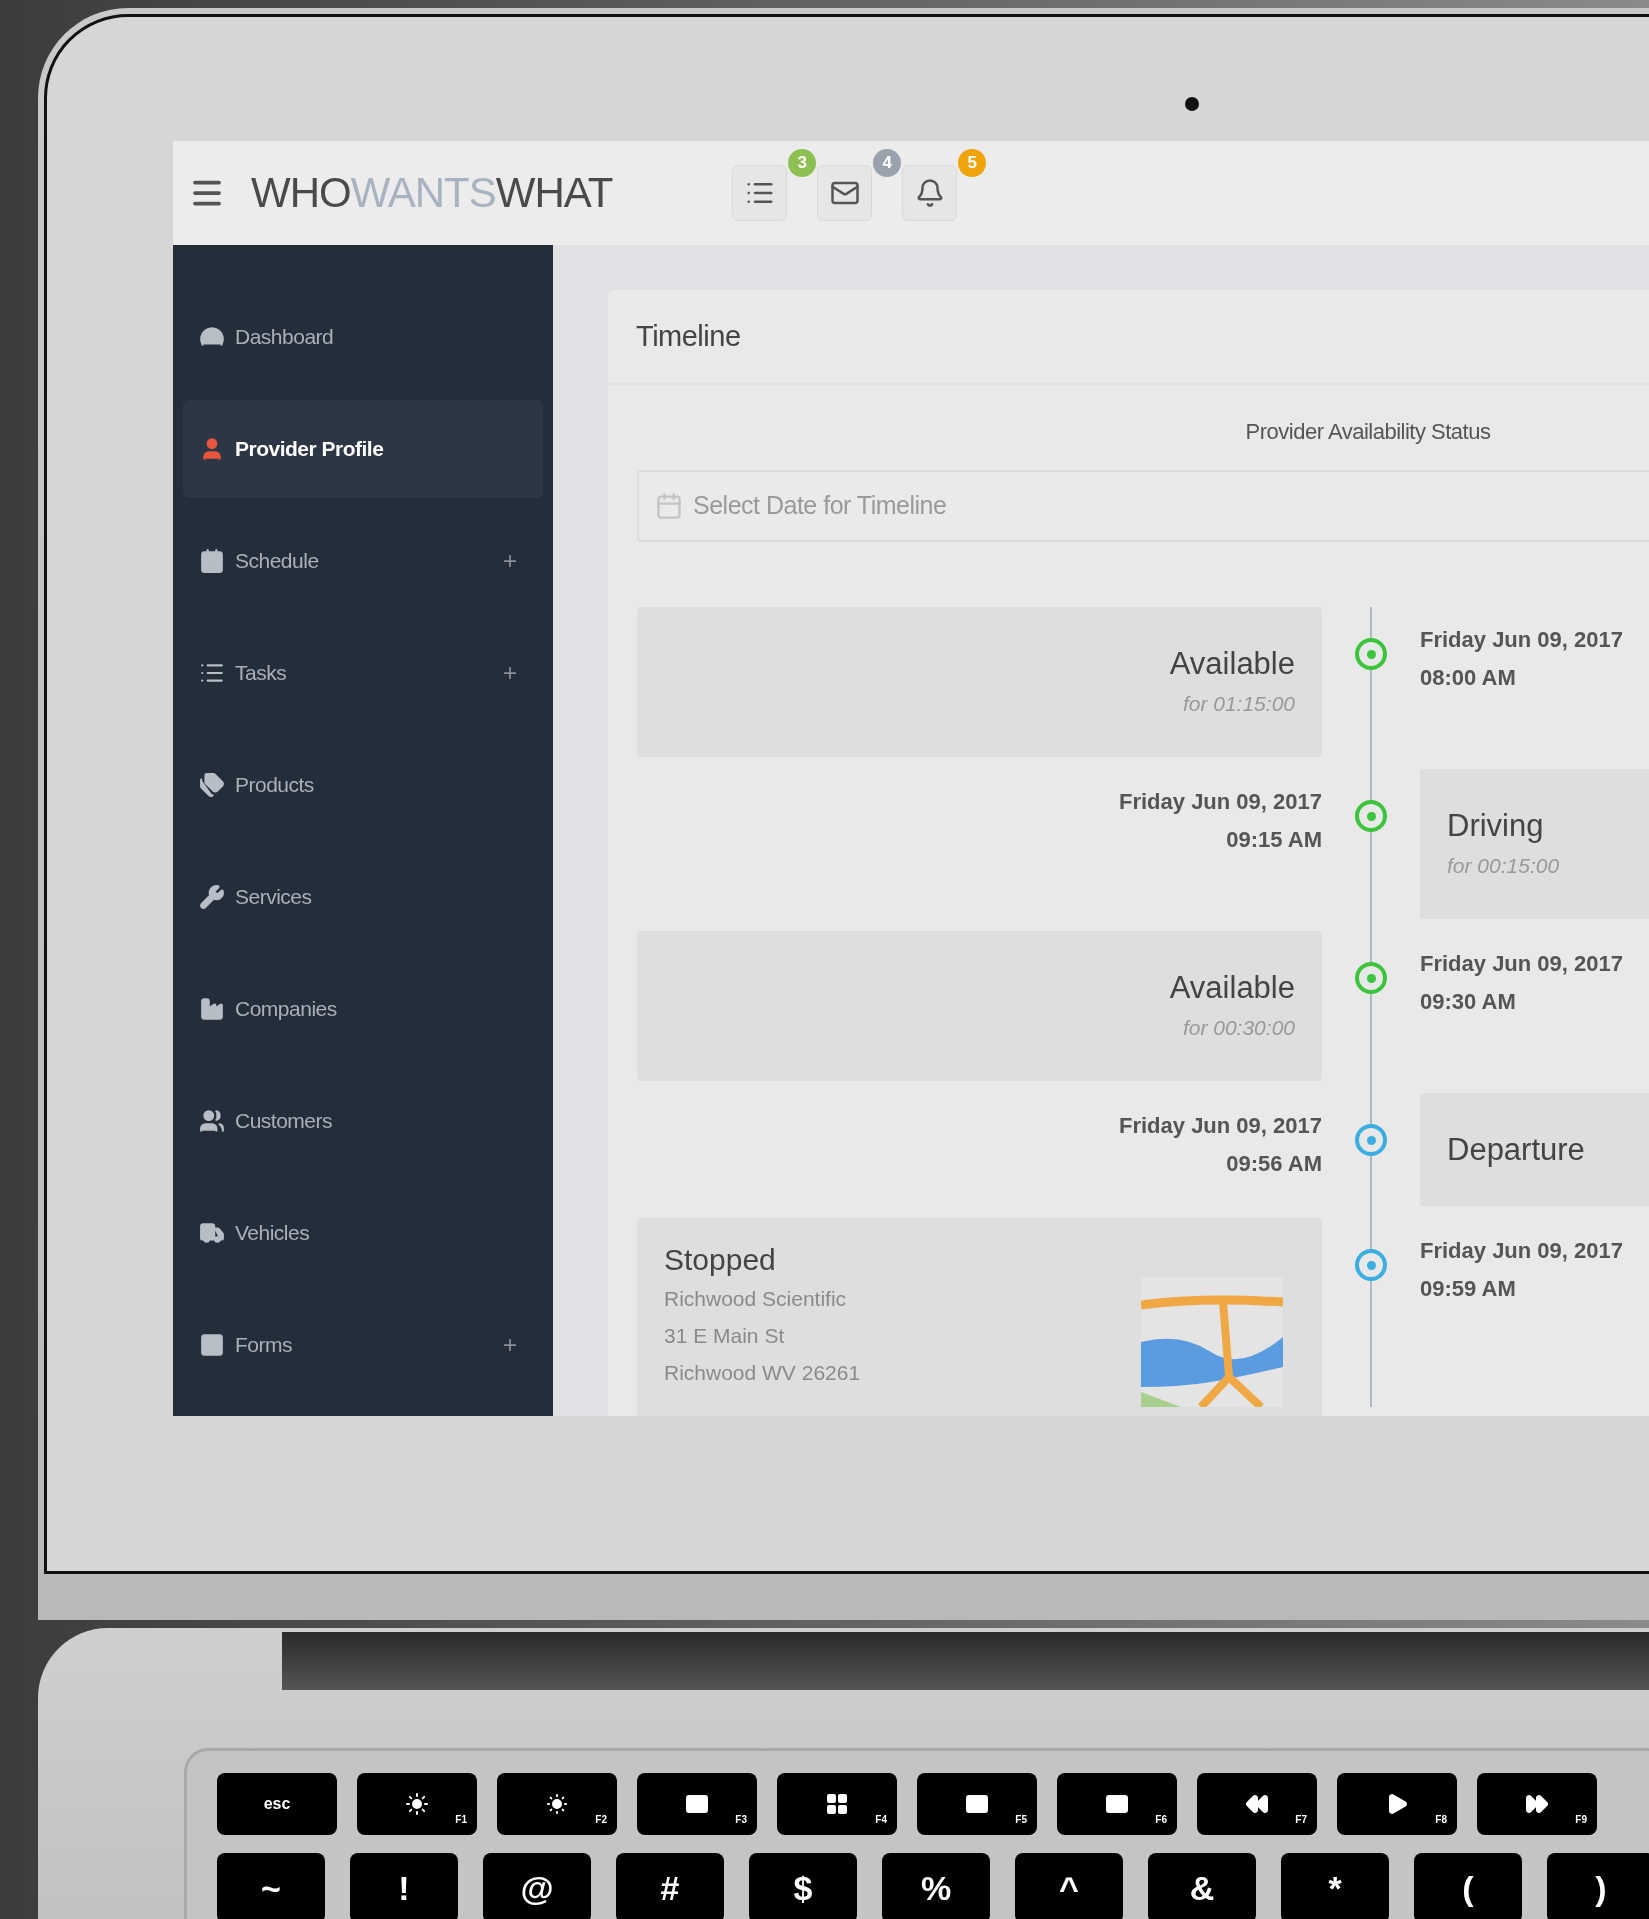  I want to click on keyboard-key: F5, so click(977, 1804).